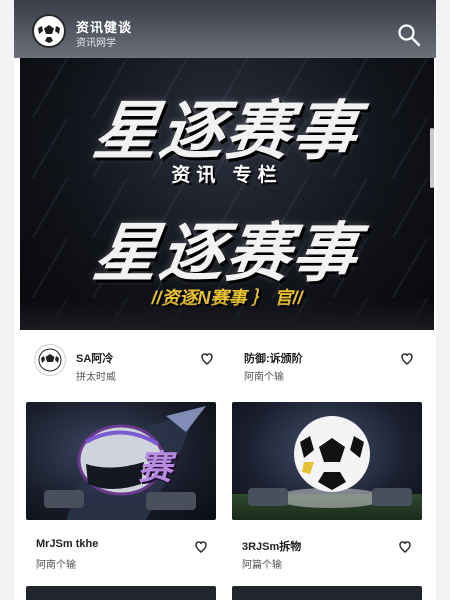  What do you see at coordinates (330, 462) in the screenshot?
I see `soccer-ball-icon` at bounding box center [330, 462].